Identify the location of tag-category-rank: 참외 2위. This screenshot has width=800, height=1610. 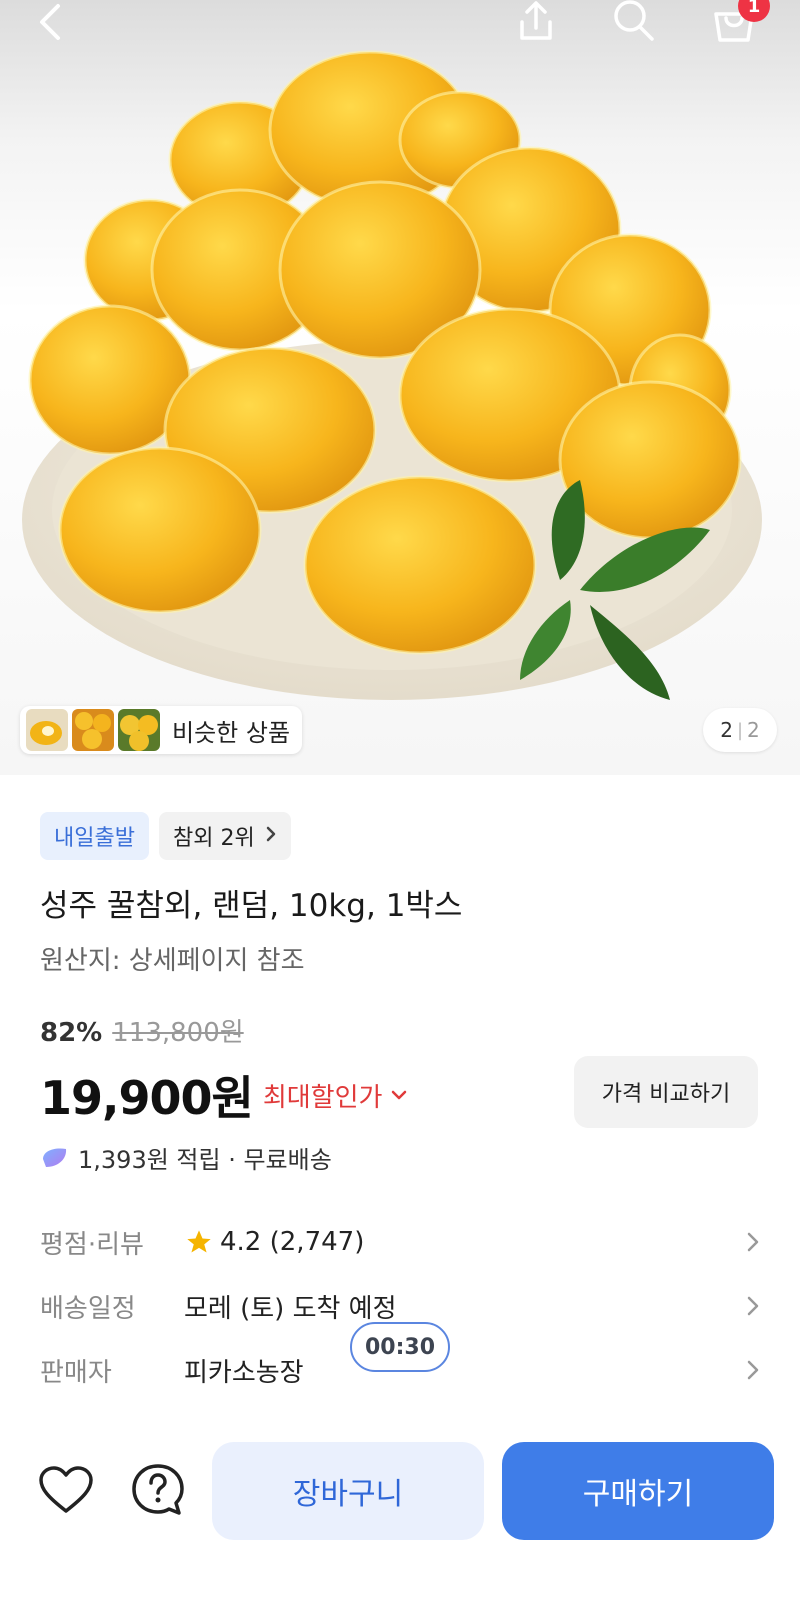
(224, 836).